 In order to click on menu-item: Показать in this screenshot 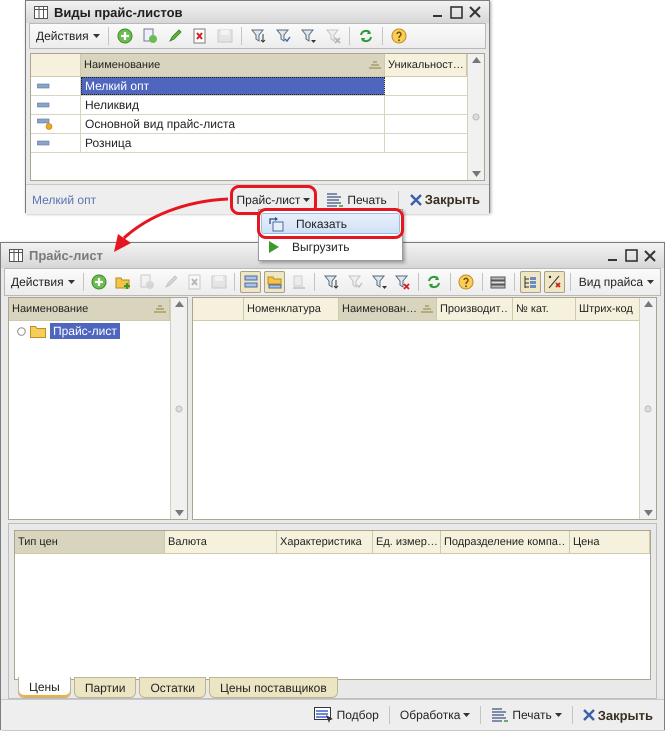, I will do `click(330, 223)`.